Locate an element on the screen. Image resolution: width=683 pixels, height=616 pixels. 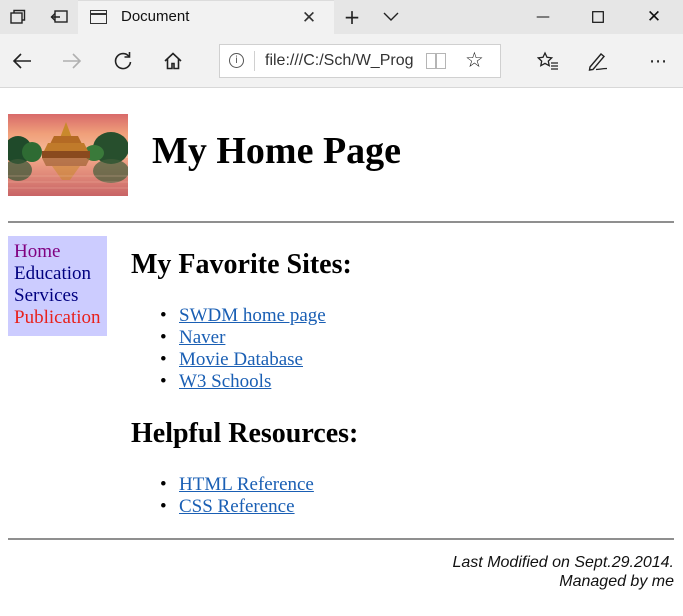
list-item: Naver is located at coordinates (243, 338).